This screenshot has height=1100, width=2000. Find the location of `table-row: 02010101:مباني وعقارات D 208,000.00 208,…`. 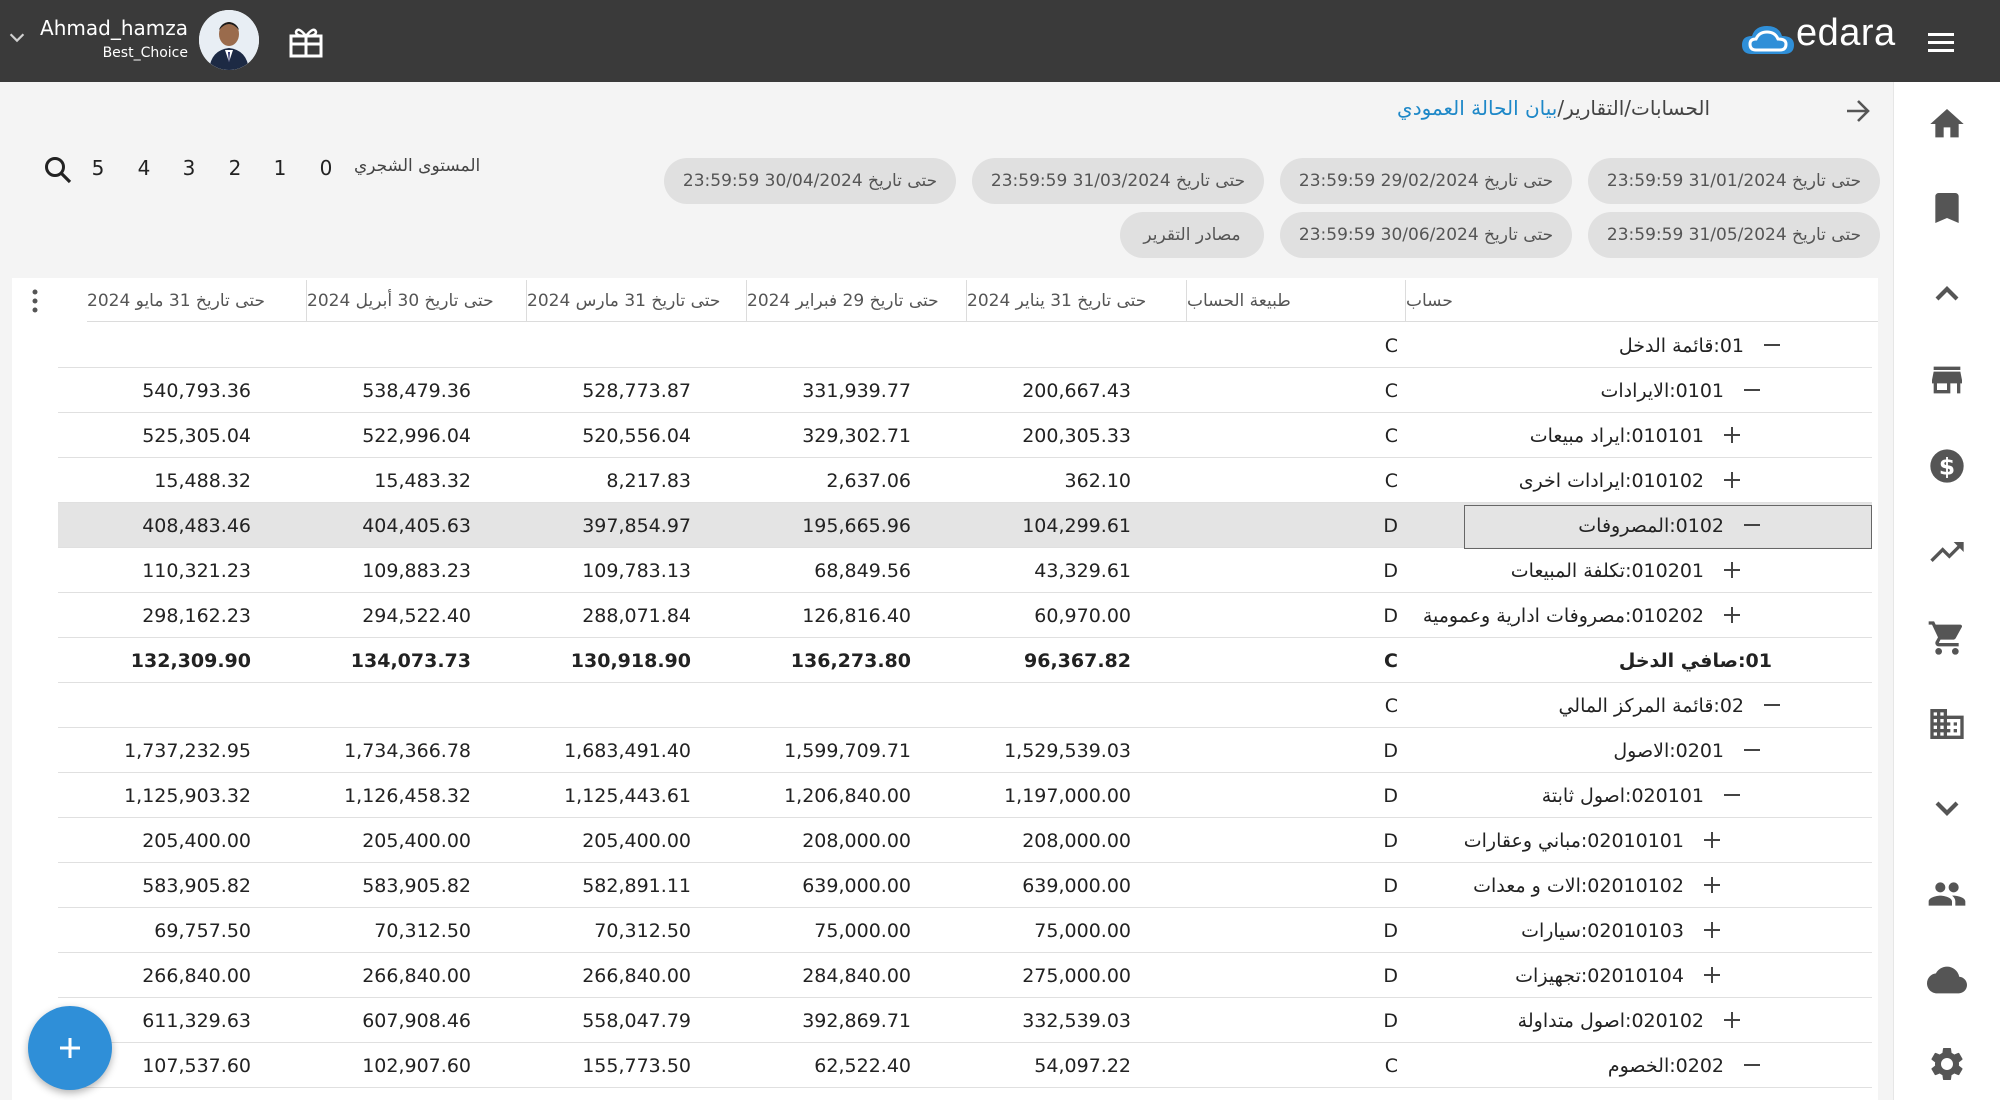

table-row: 02010101:مباني وعقارات D 208,000.00 208,… is located at coordinates (965, 840).